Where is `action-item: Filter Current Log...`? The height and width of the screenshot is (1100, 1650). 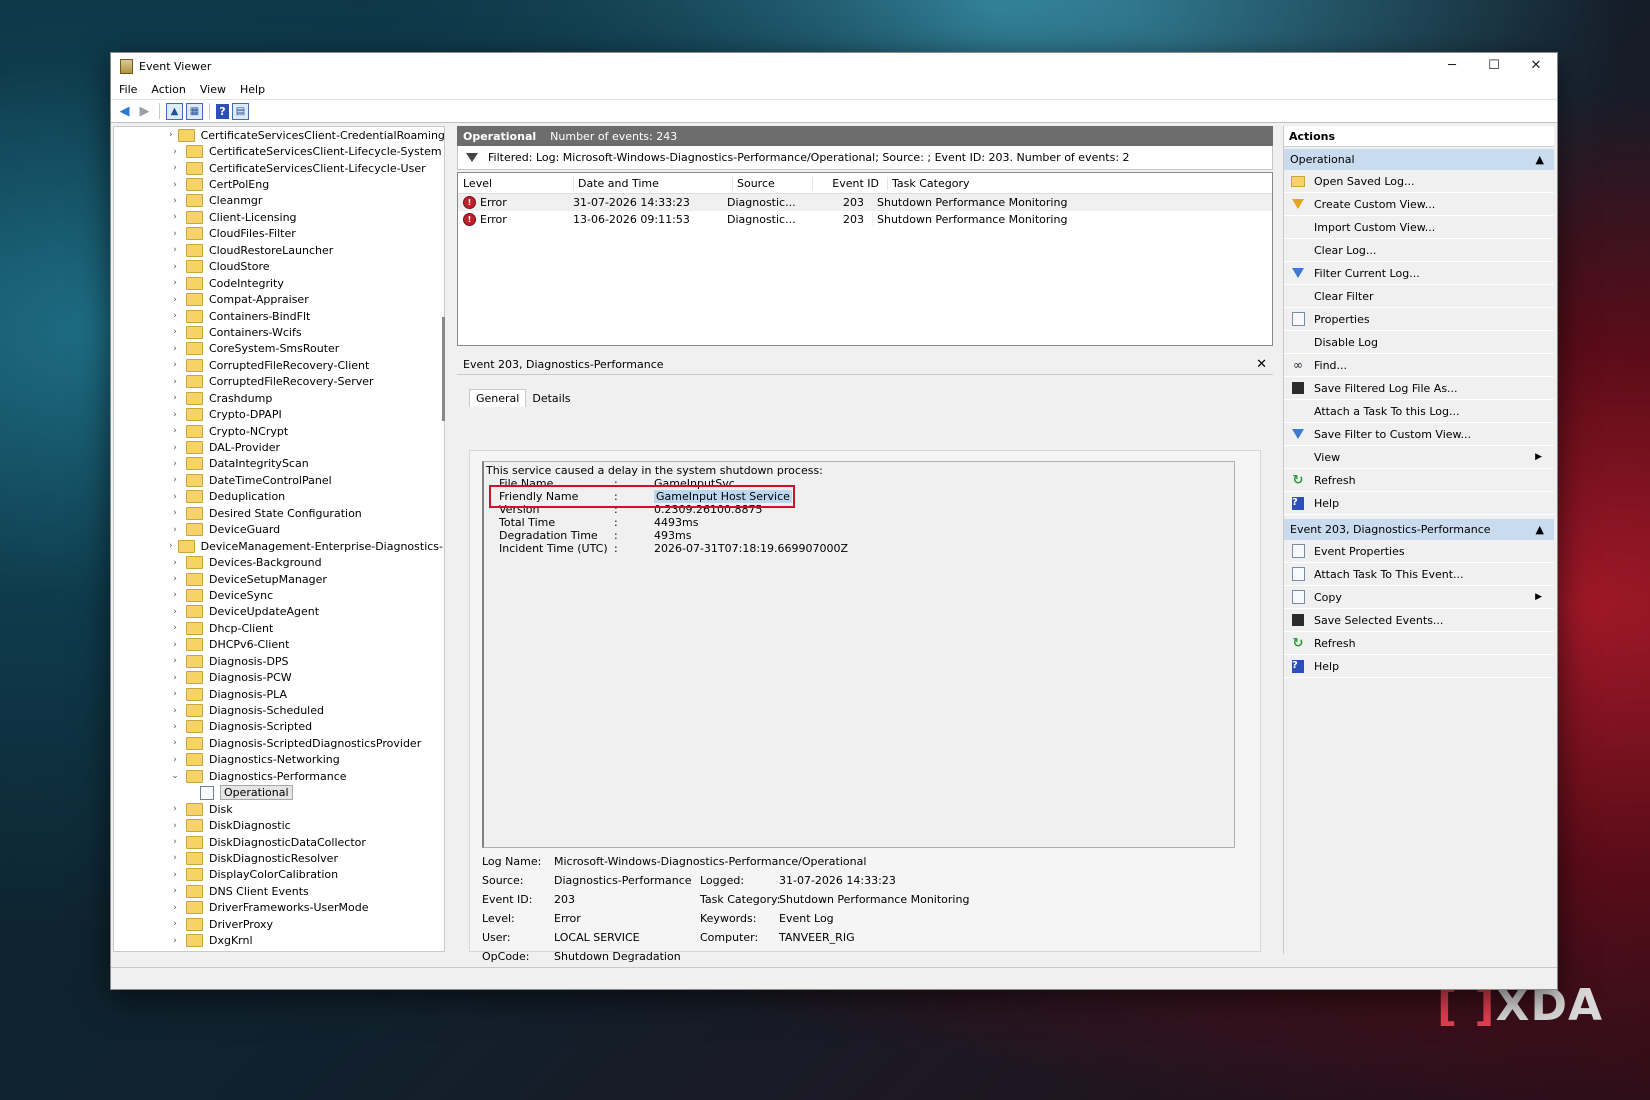 action-item: Filter Current Log... is located at coordinates (1419, 273).